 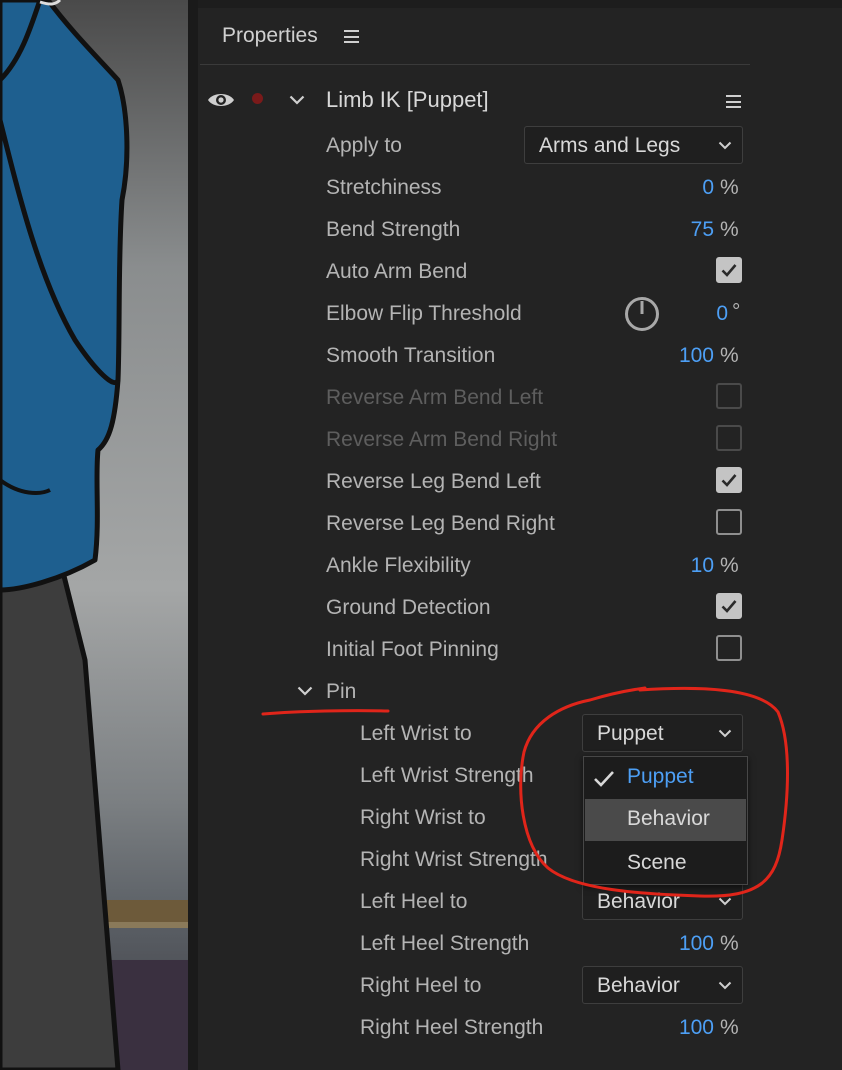 I want to click on reverse-leg-bend-right-label: Reverse Leg Bend Right, so click(x=440, y=523).